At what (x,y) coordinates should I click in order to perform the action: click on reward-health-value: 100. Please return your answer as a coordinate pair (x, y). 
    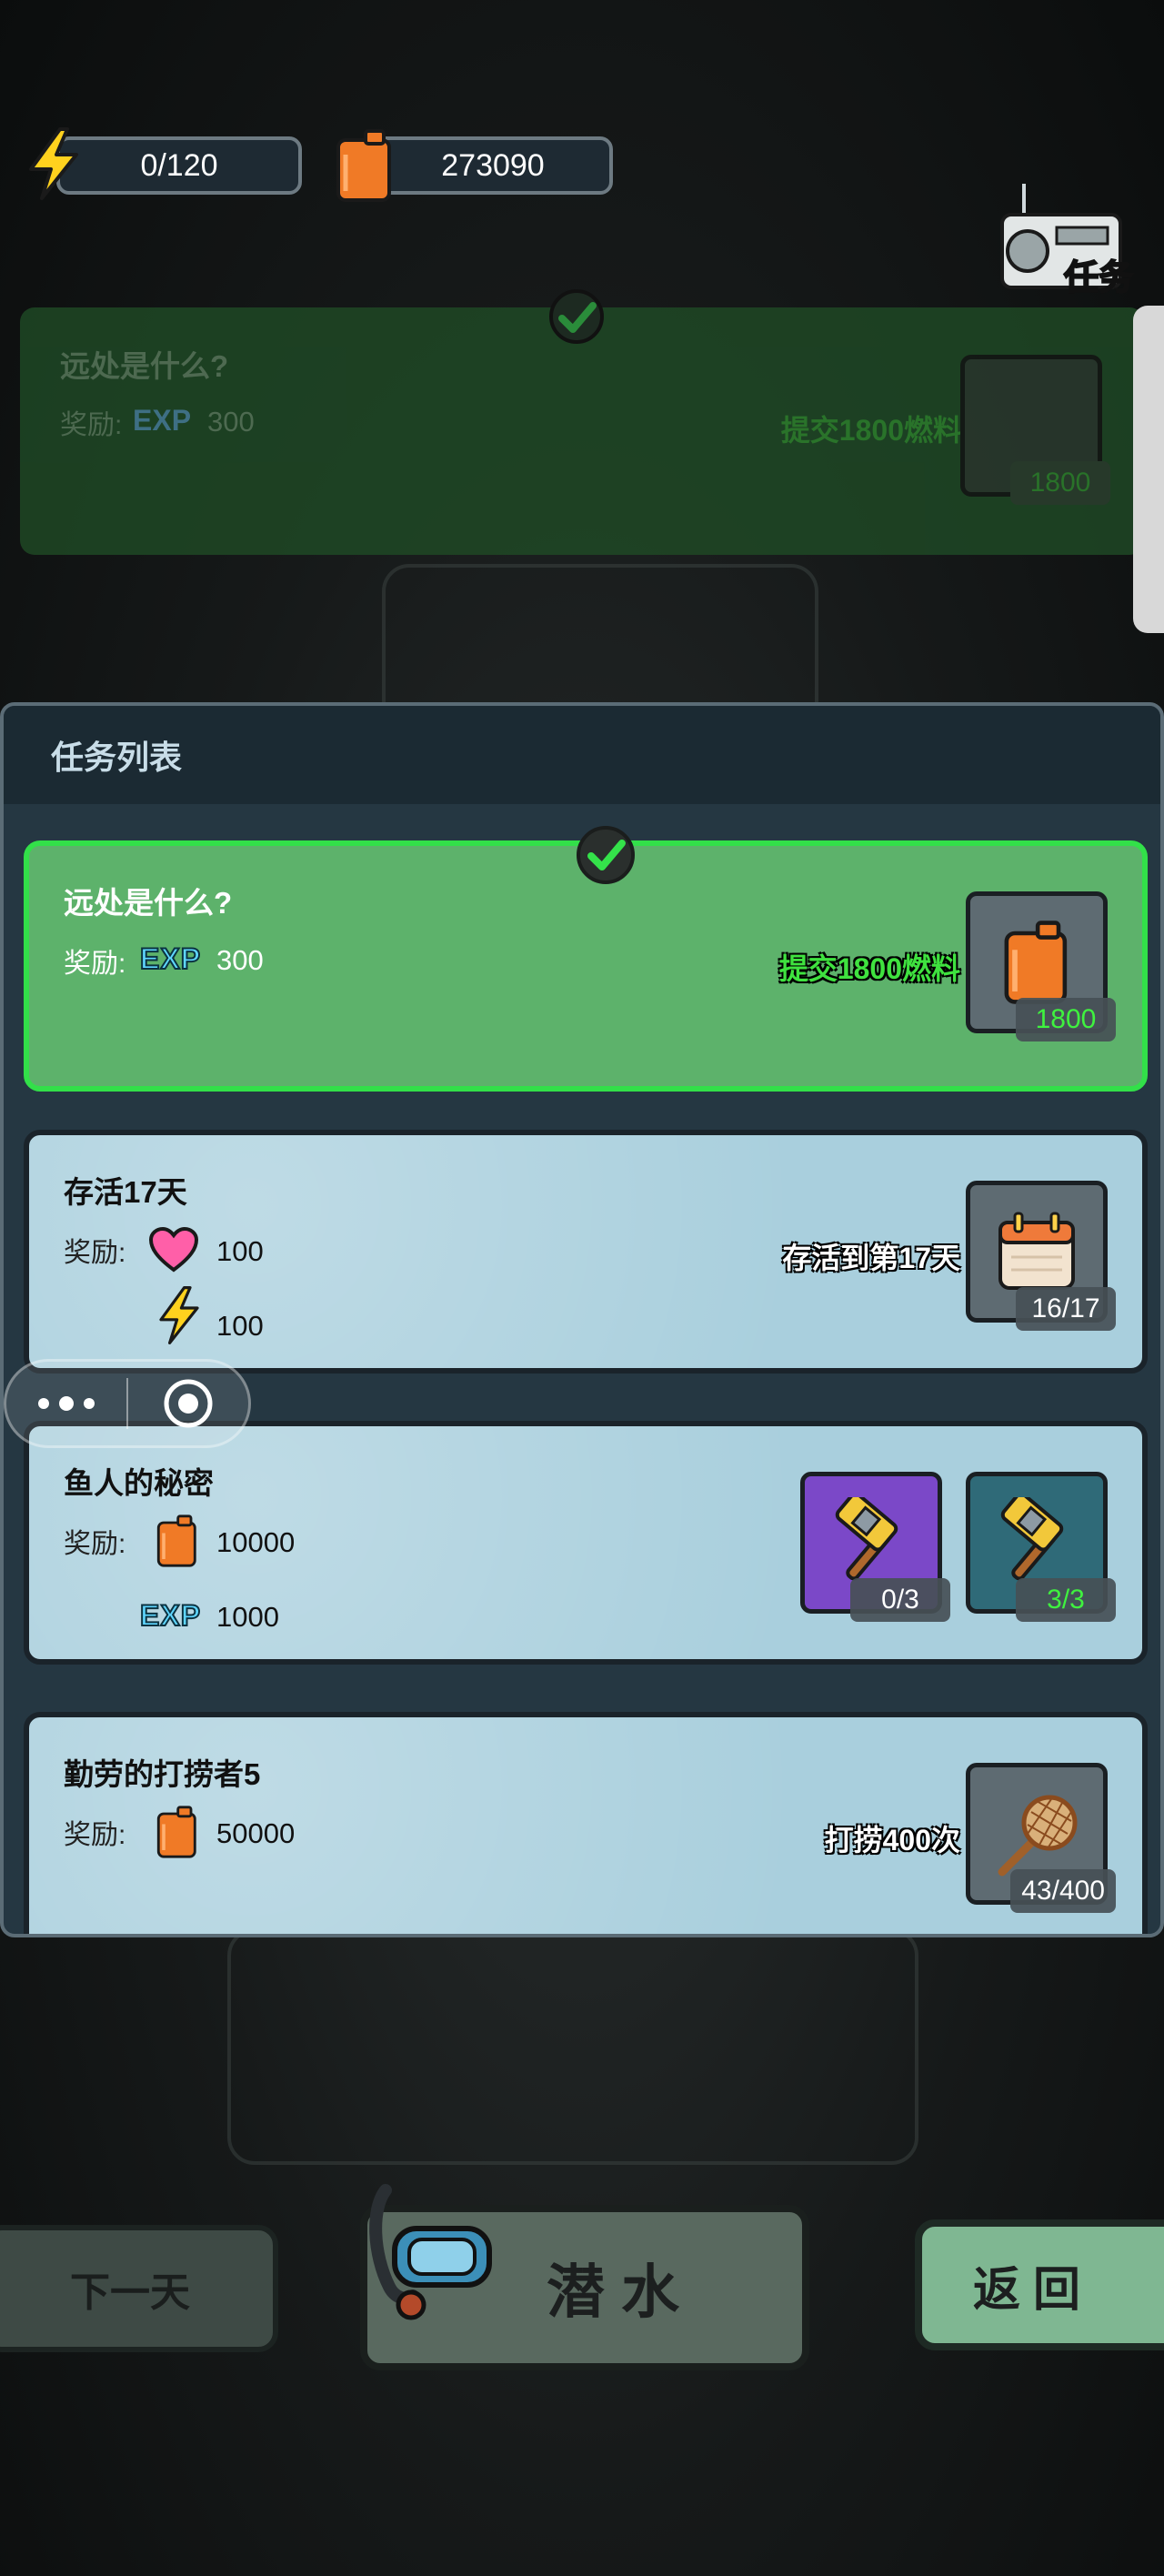
    Looking at the image, I should click on (240, 1251).